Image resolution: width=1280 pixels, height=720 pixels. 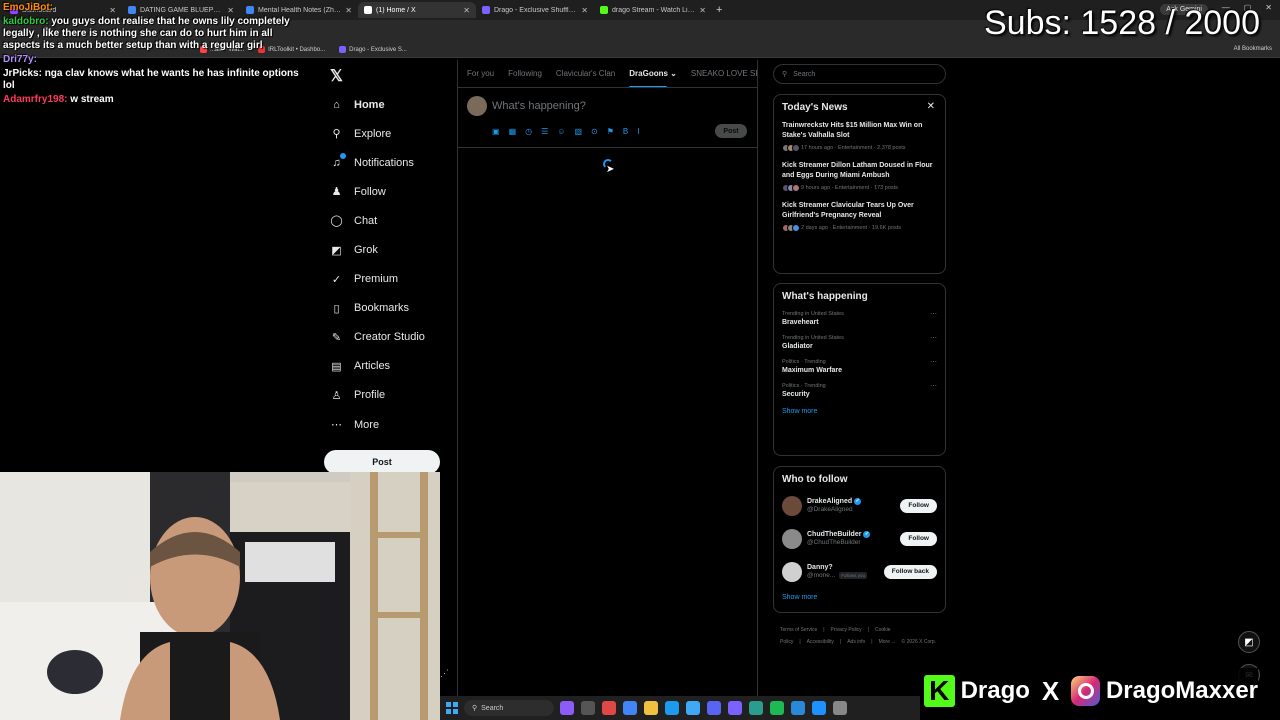 I want to click on trend-item: Politics · Trending Maximum Warfare ⋯, so click(x=859, y=366).